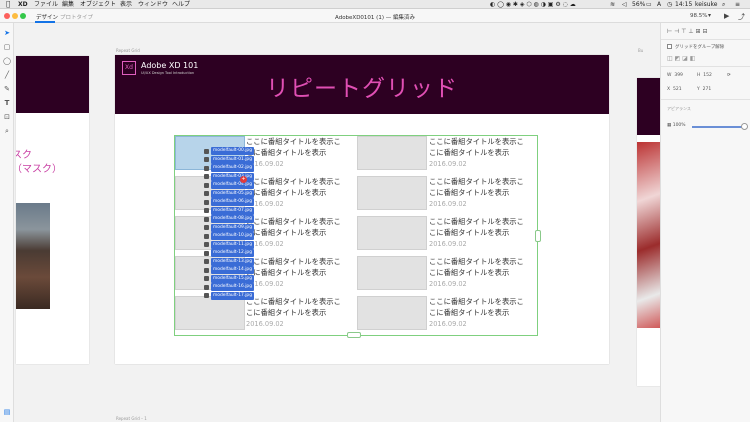 This screenshot has width=750, height=422. Describe the element at coordinates (709, 15) in the screenshot. I see `zoom-dropdown-icon: ▾` at that location.